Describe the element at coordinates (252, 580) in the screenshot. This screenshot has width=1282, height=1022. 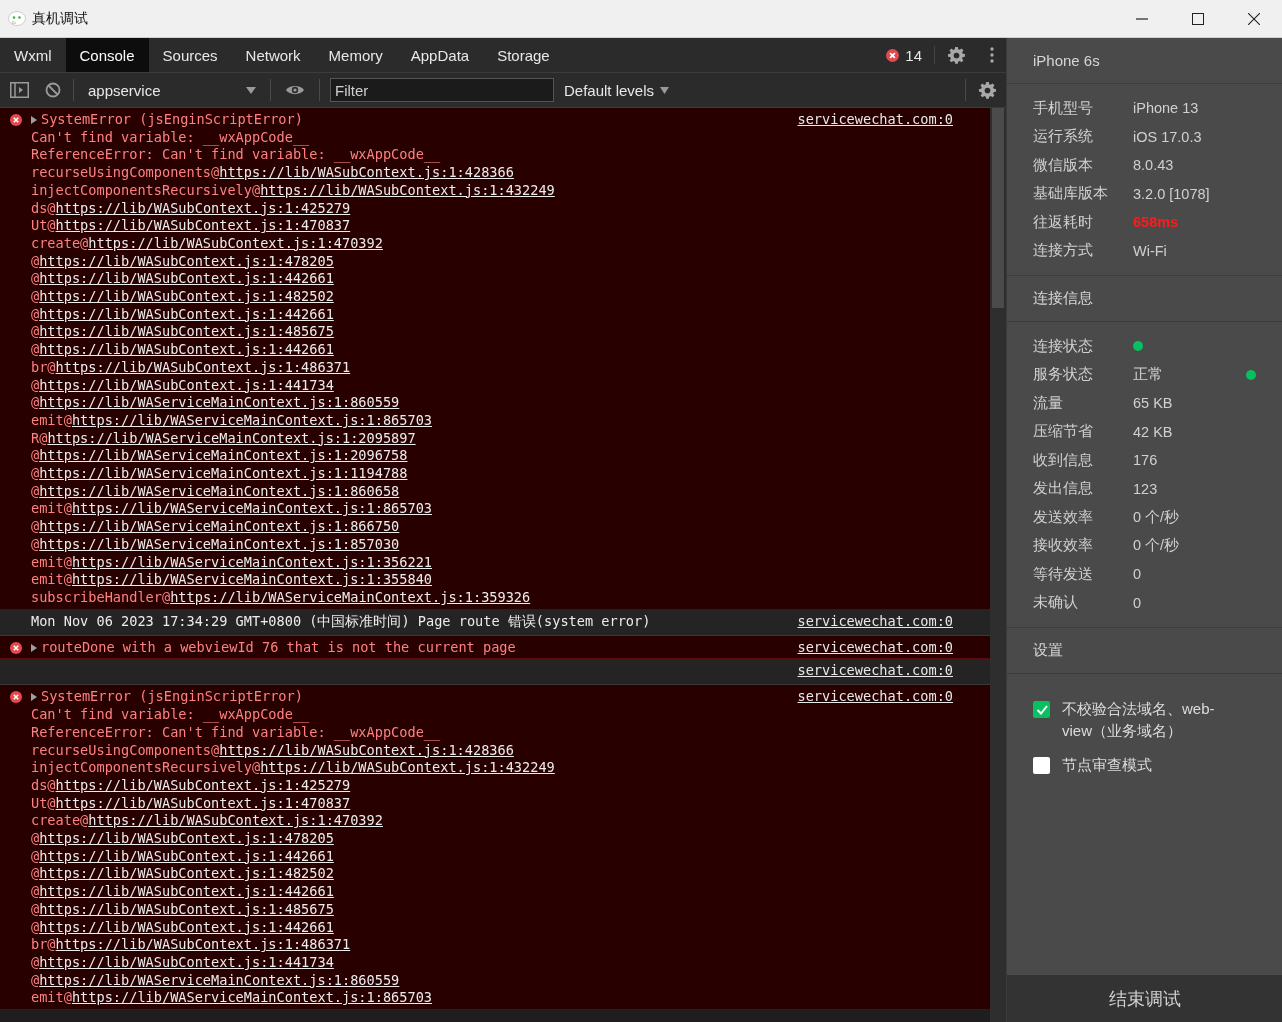
I see `stack-link: https://lib/WAServiceMainContext.js:1:355840` at that location.